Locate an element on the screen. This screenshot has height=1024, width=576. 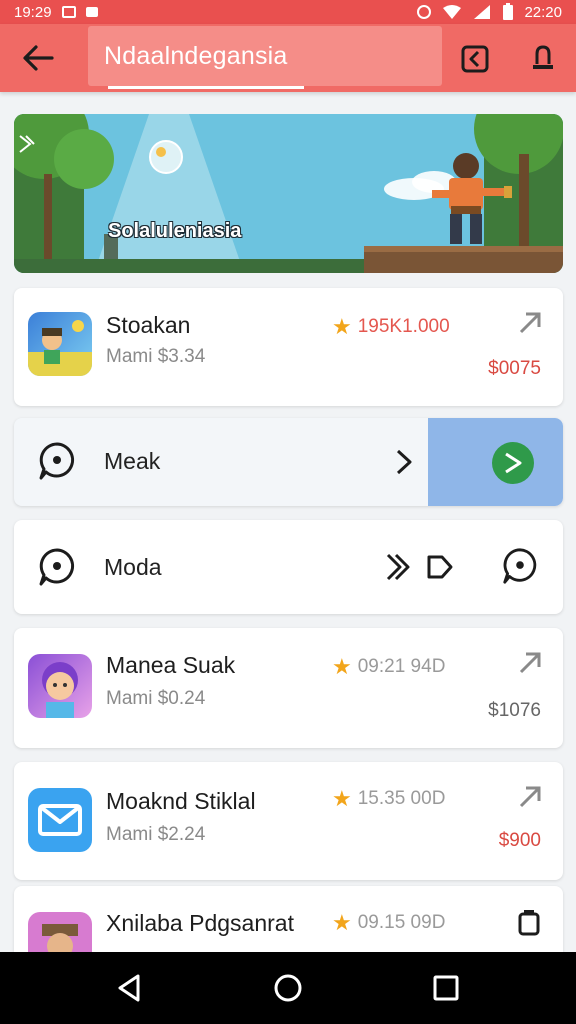
battery-icon is located at coordinates (508, 11).